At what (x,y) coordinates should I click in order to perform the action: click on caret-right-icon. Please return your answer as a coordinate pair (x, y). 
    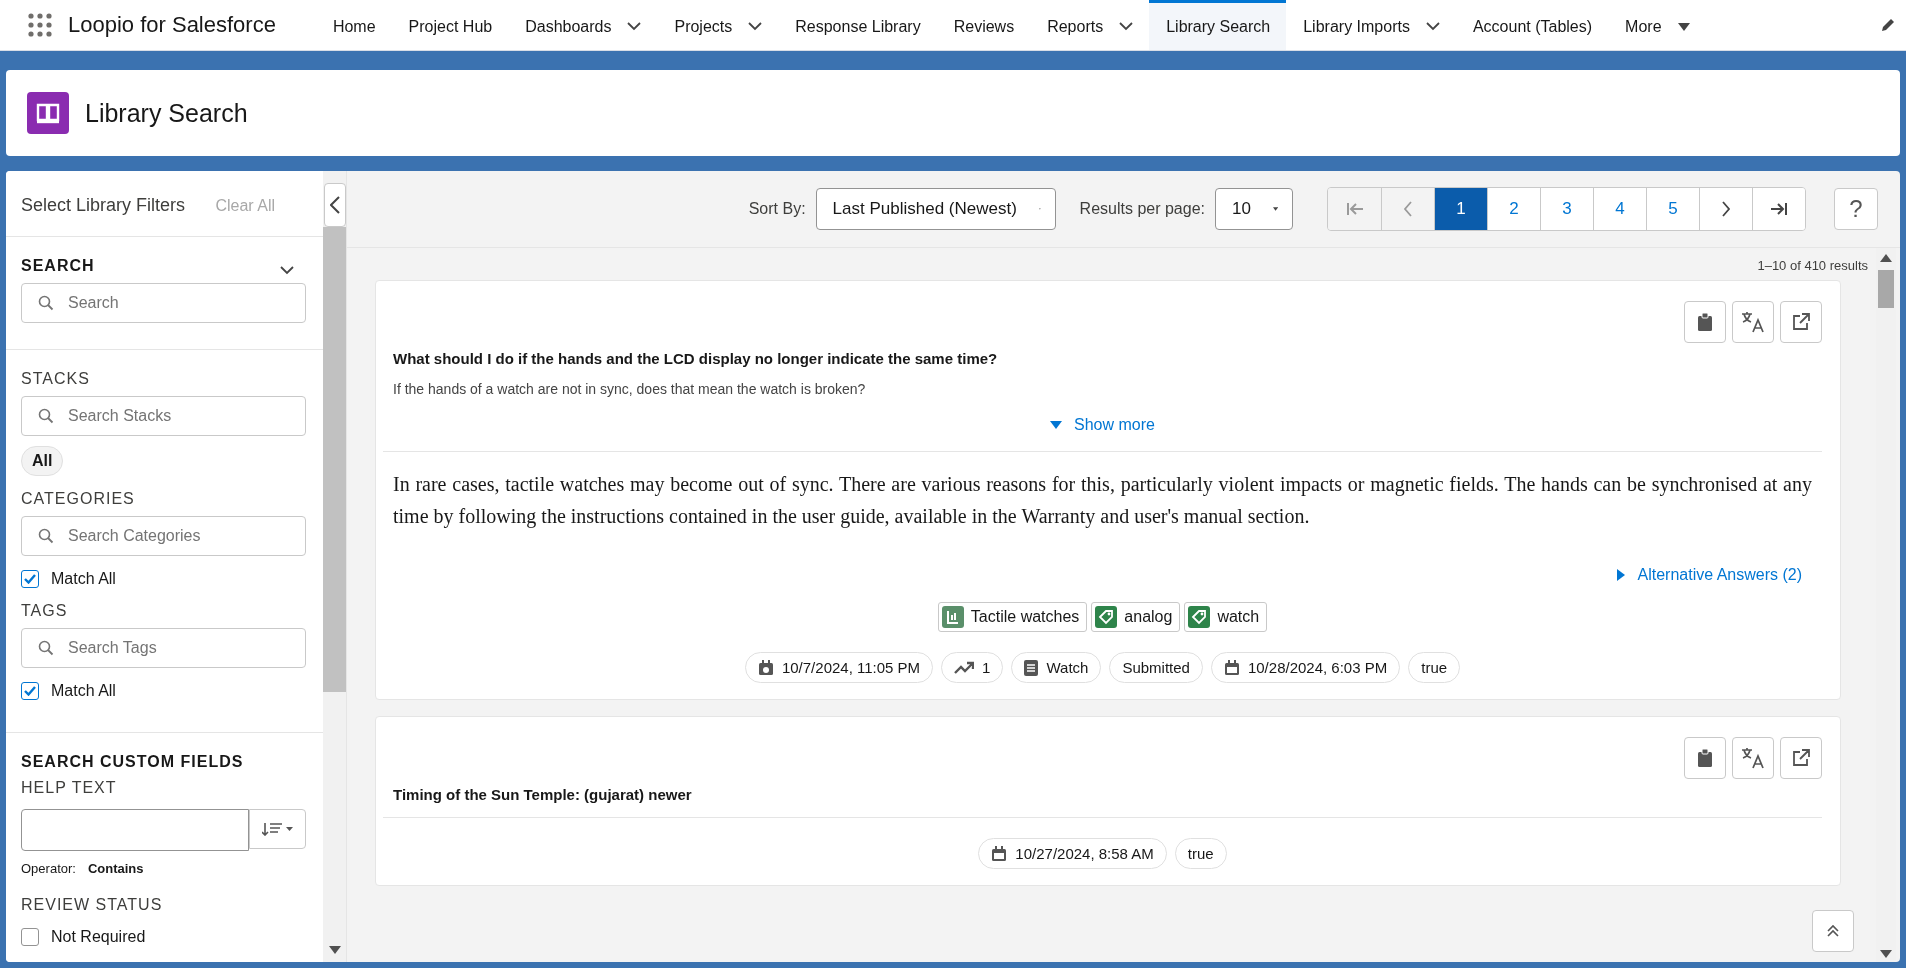
    Looking at the image, I should click on (1621, 575).